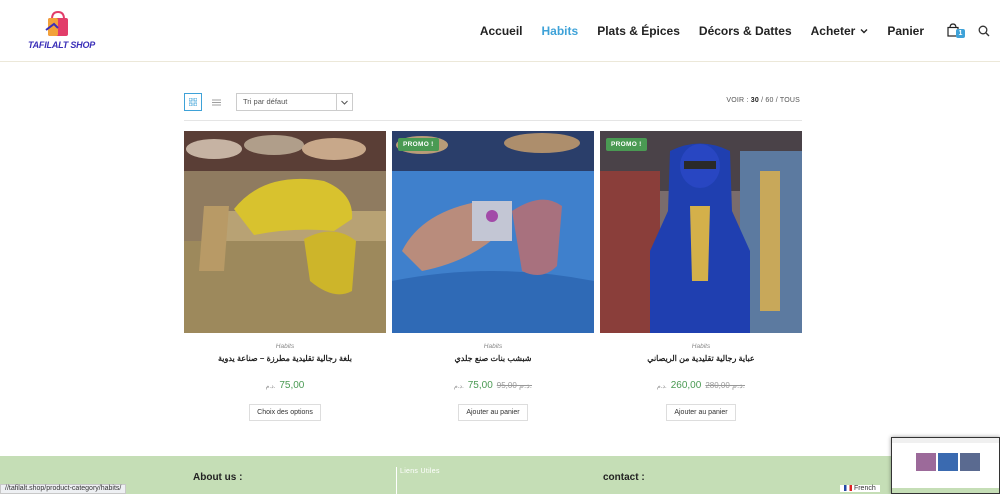 The width and height of the screenshot is (1000, 494). I want to click on nav-accueil: Accueil, so click(501, 31).